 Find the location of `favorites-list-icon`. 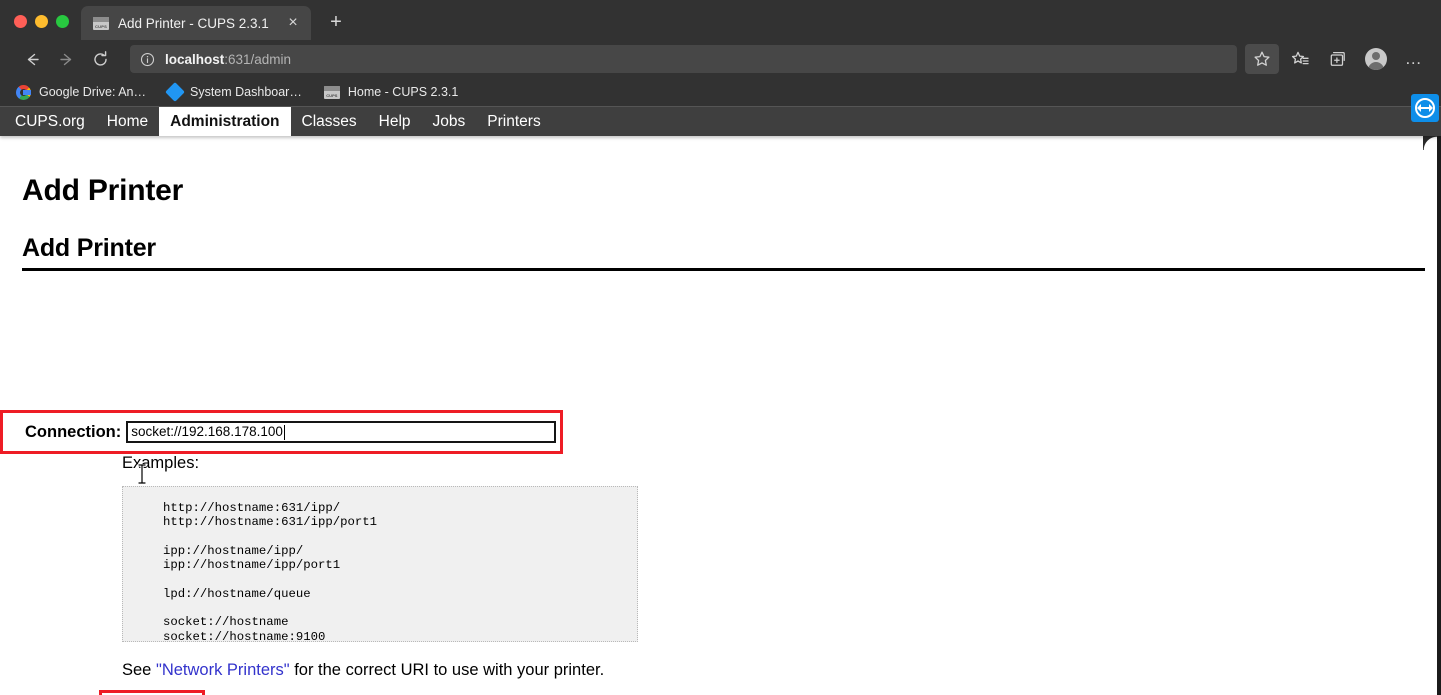

favorites-list-icon is located at coordinates (1300, 59).